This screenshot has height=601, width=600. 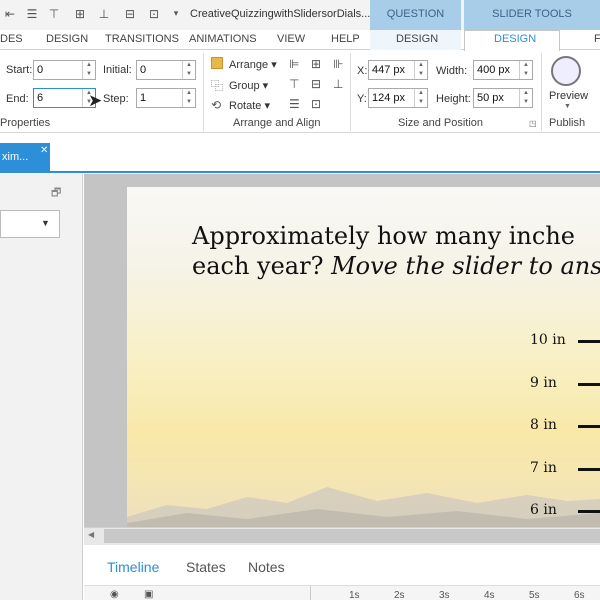 What do you see at coordinates (116, 99) in the screenshot?
I see `step-label: Step:` at bounding box center [116, 99].